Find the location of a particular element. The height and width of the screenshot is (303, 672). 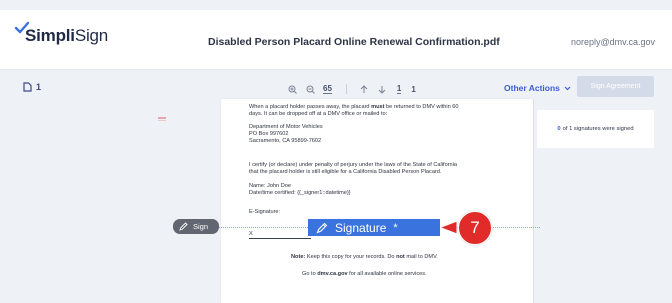

document-icon is located at coordinates (27, 87).